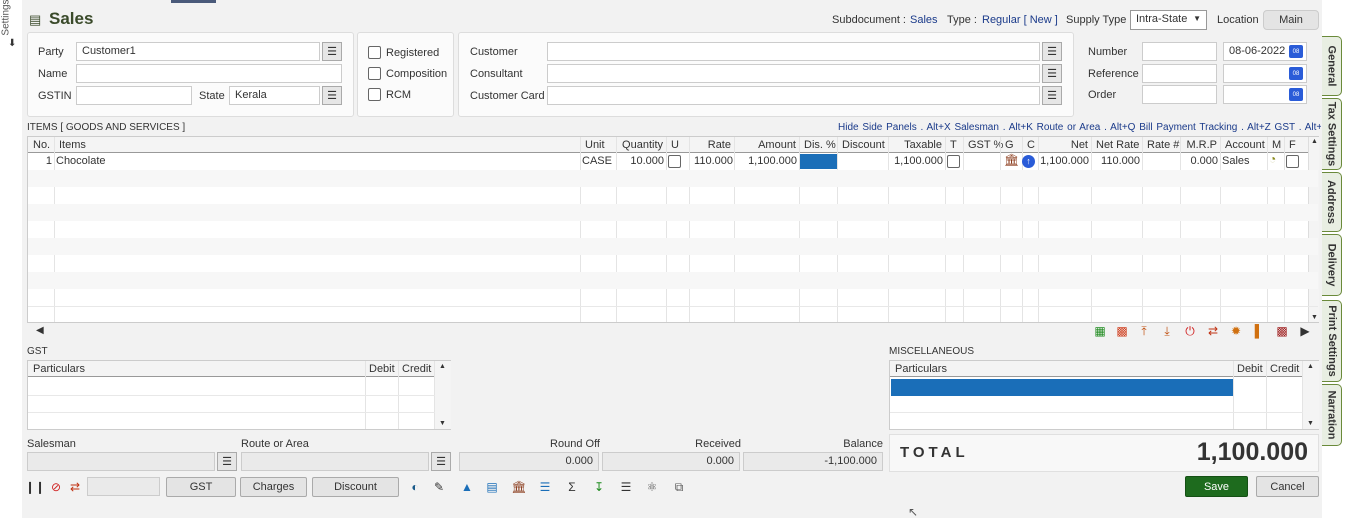 The height and width of the screenshot is (519, 1346). Describe the element at coordinates (1332, 202) in the screenshot. I see `tab-address: Address` at that location.